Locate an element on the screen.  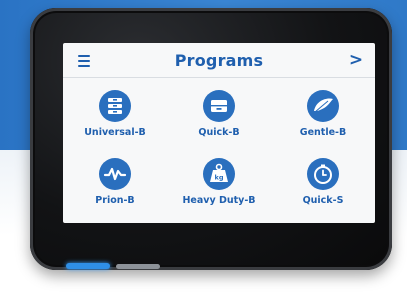
program-label: Quick-B is located at coordinates (219, 132).